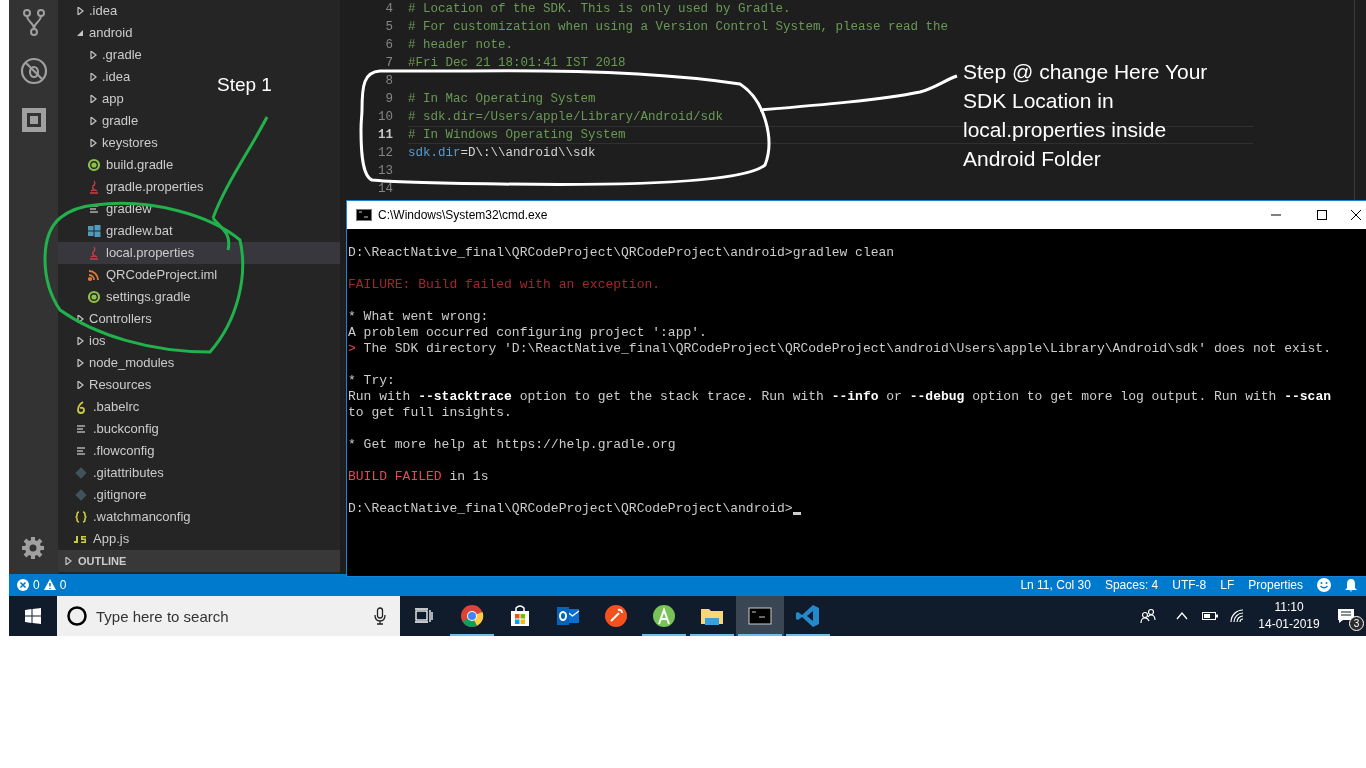 This screenshot has width=1366, height=768. What do you see at coordinates (81, 407) in the screenshot?
I see `babel-file-icon` at bounding box center [81, 407].